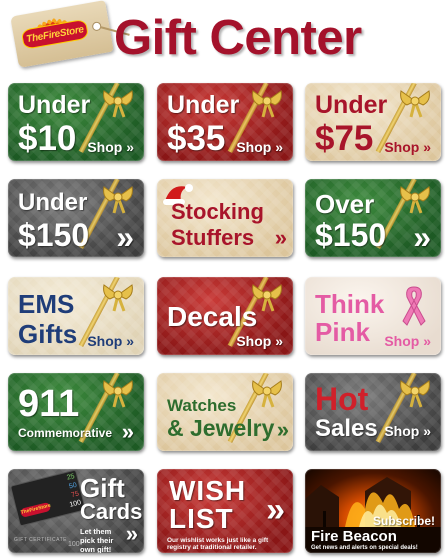  What do you see at coordinates (217, 211) in the screenshot?
I see `tile-label-1: Stocking` at bounding box center [217, 211].